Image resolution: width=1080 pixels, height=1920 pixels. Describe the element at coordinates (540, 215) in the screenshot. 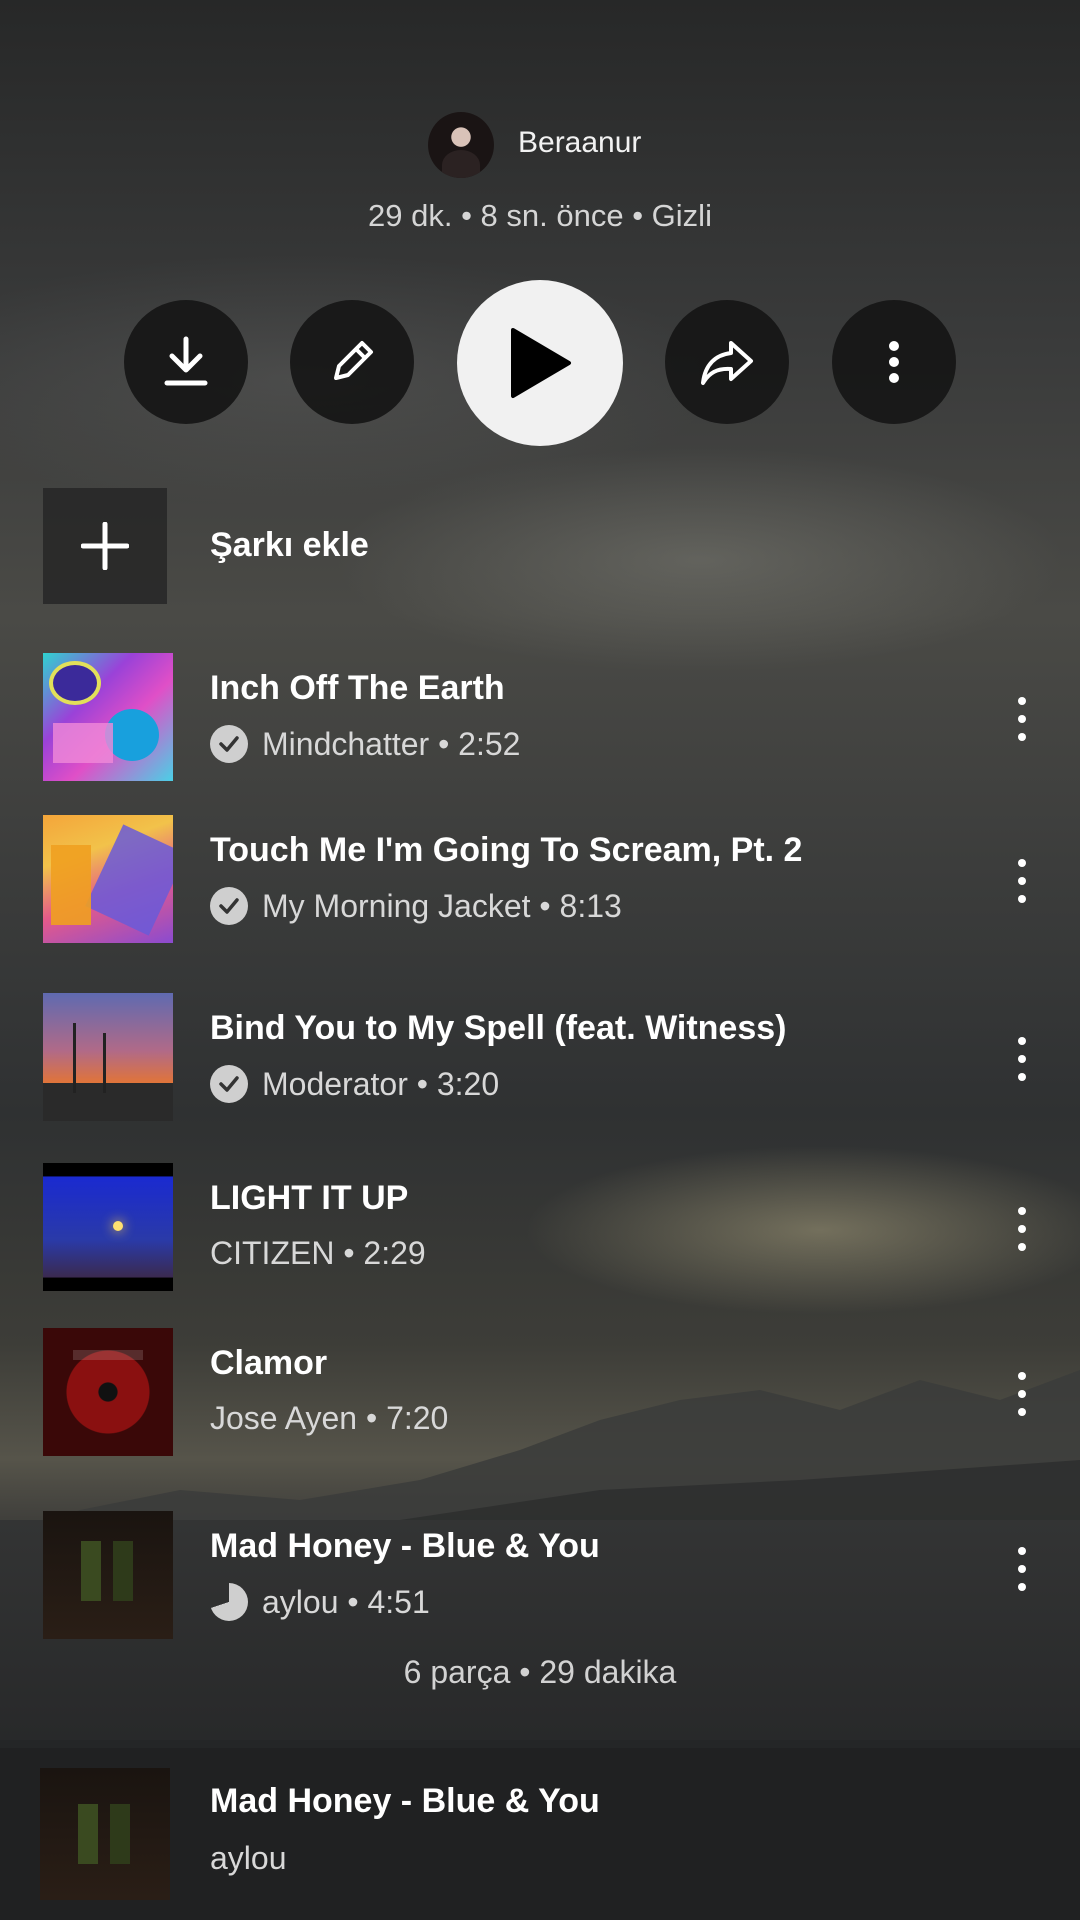

I see `playlist-meta: 29 dk. • 8 sn. önce • Gizli` at that location.